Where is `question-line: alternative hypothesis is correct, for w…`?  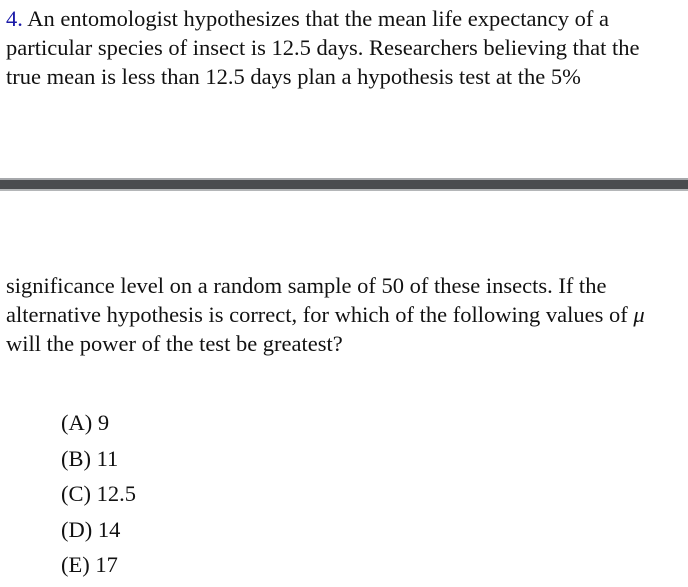 question-line: alternative hypothesis is correct, for w… is located at coordinates (347, 314).